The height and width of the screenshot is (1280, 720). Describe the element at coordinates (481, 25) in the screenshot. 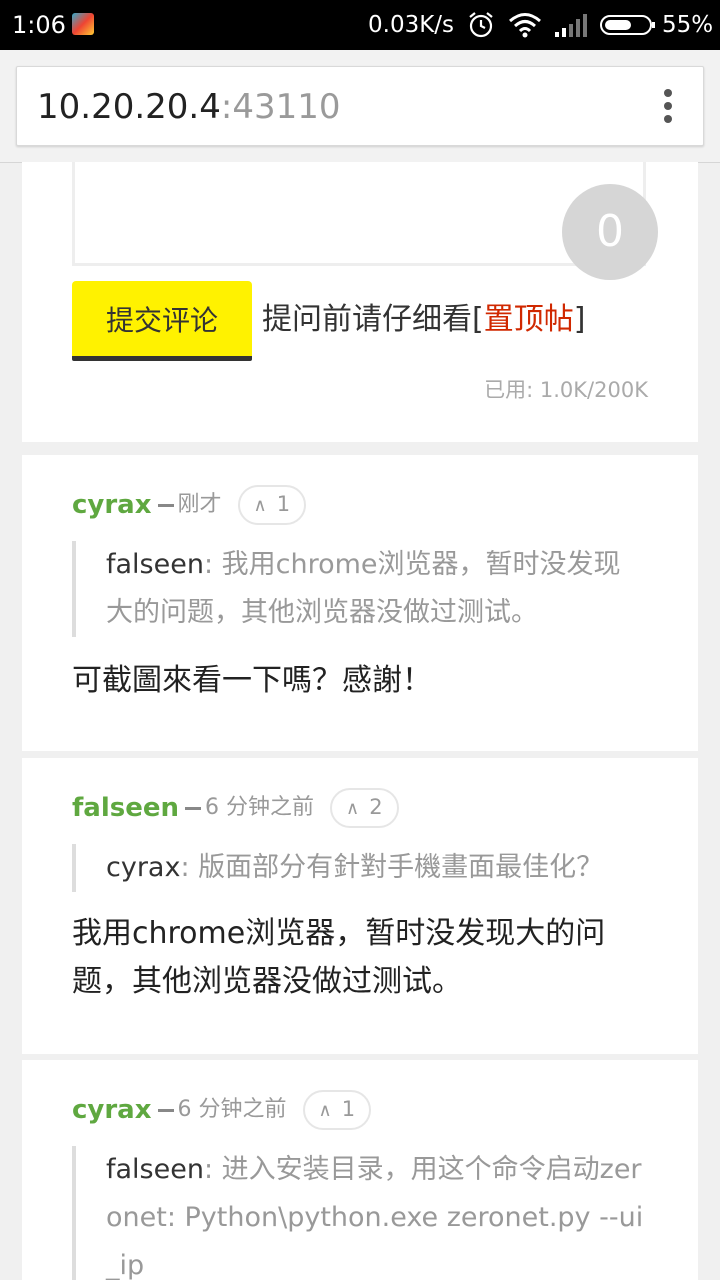

I see `alarm-icon` at that location.